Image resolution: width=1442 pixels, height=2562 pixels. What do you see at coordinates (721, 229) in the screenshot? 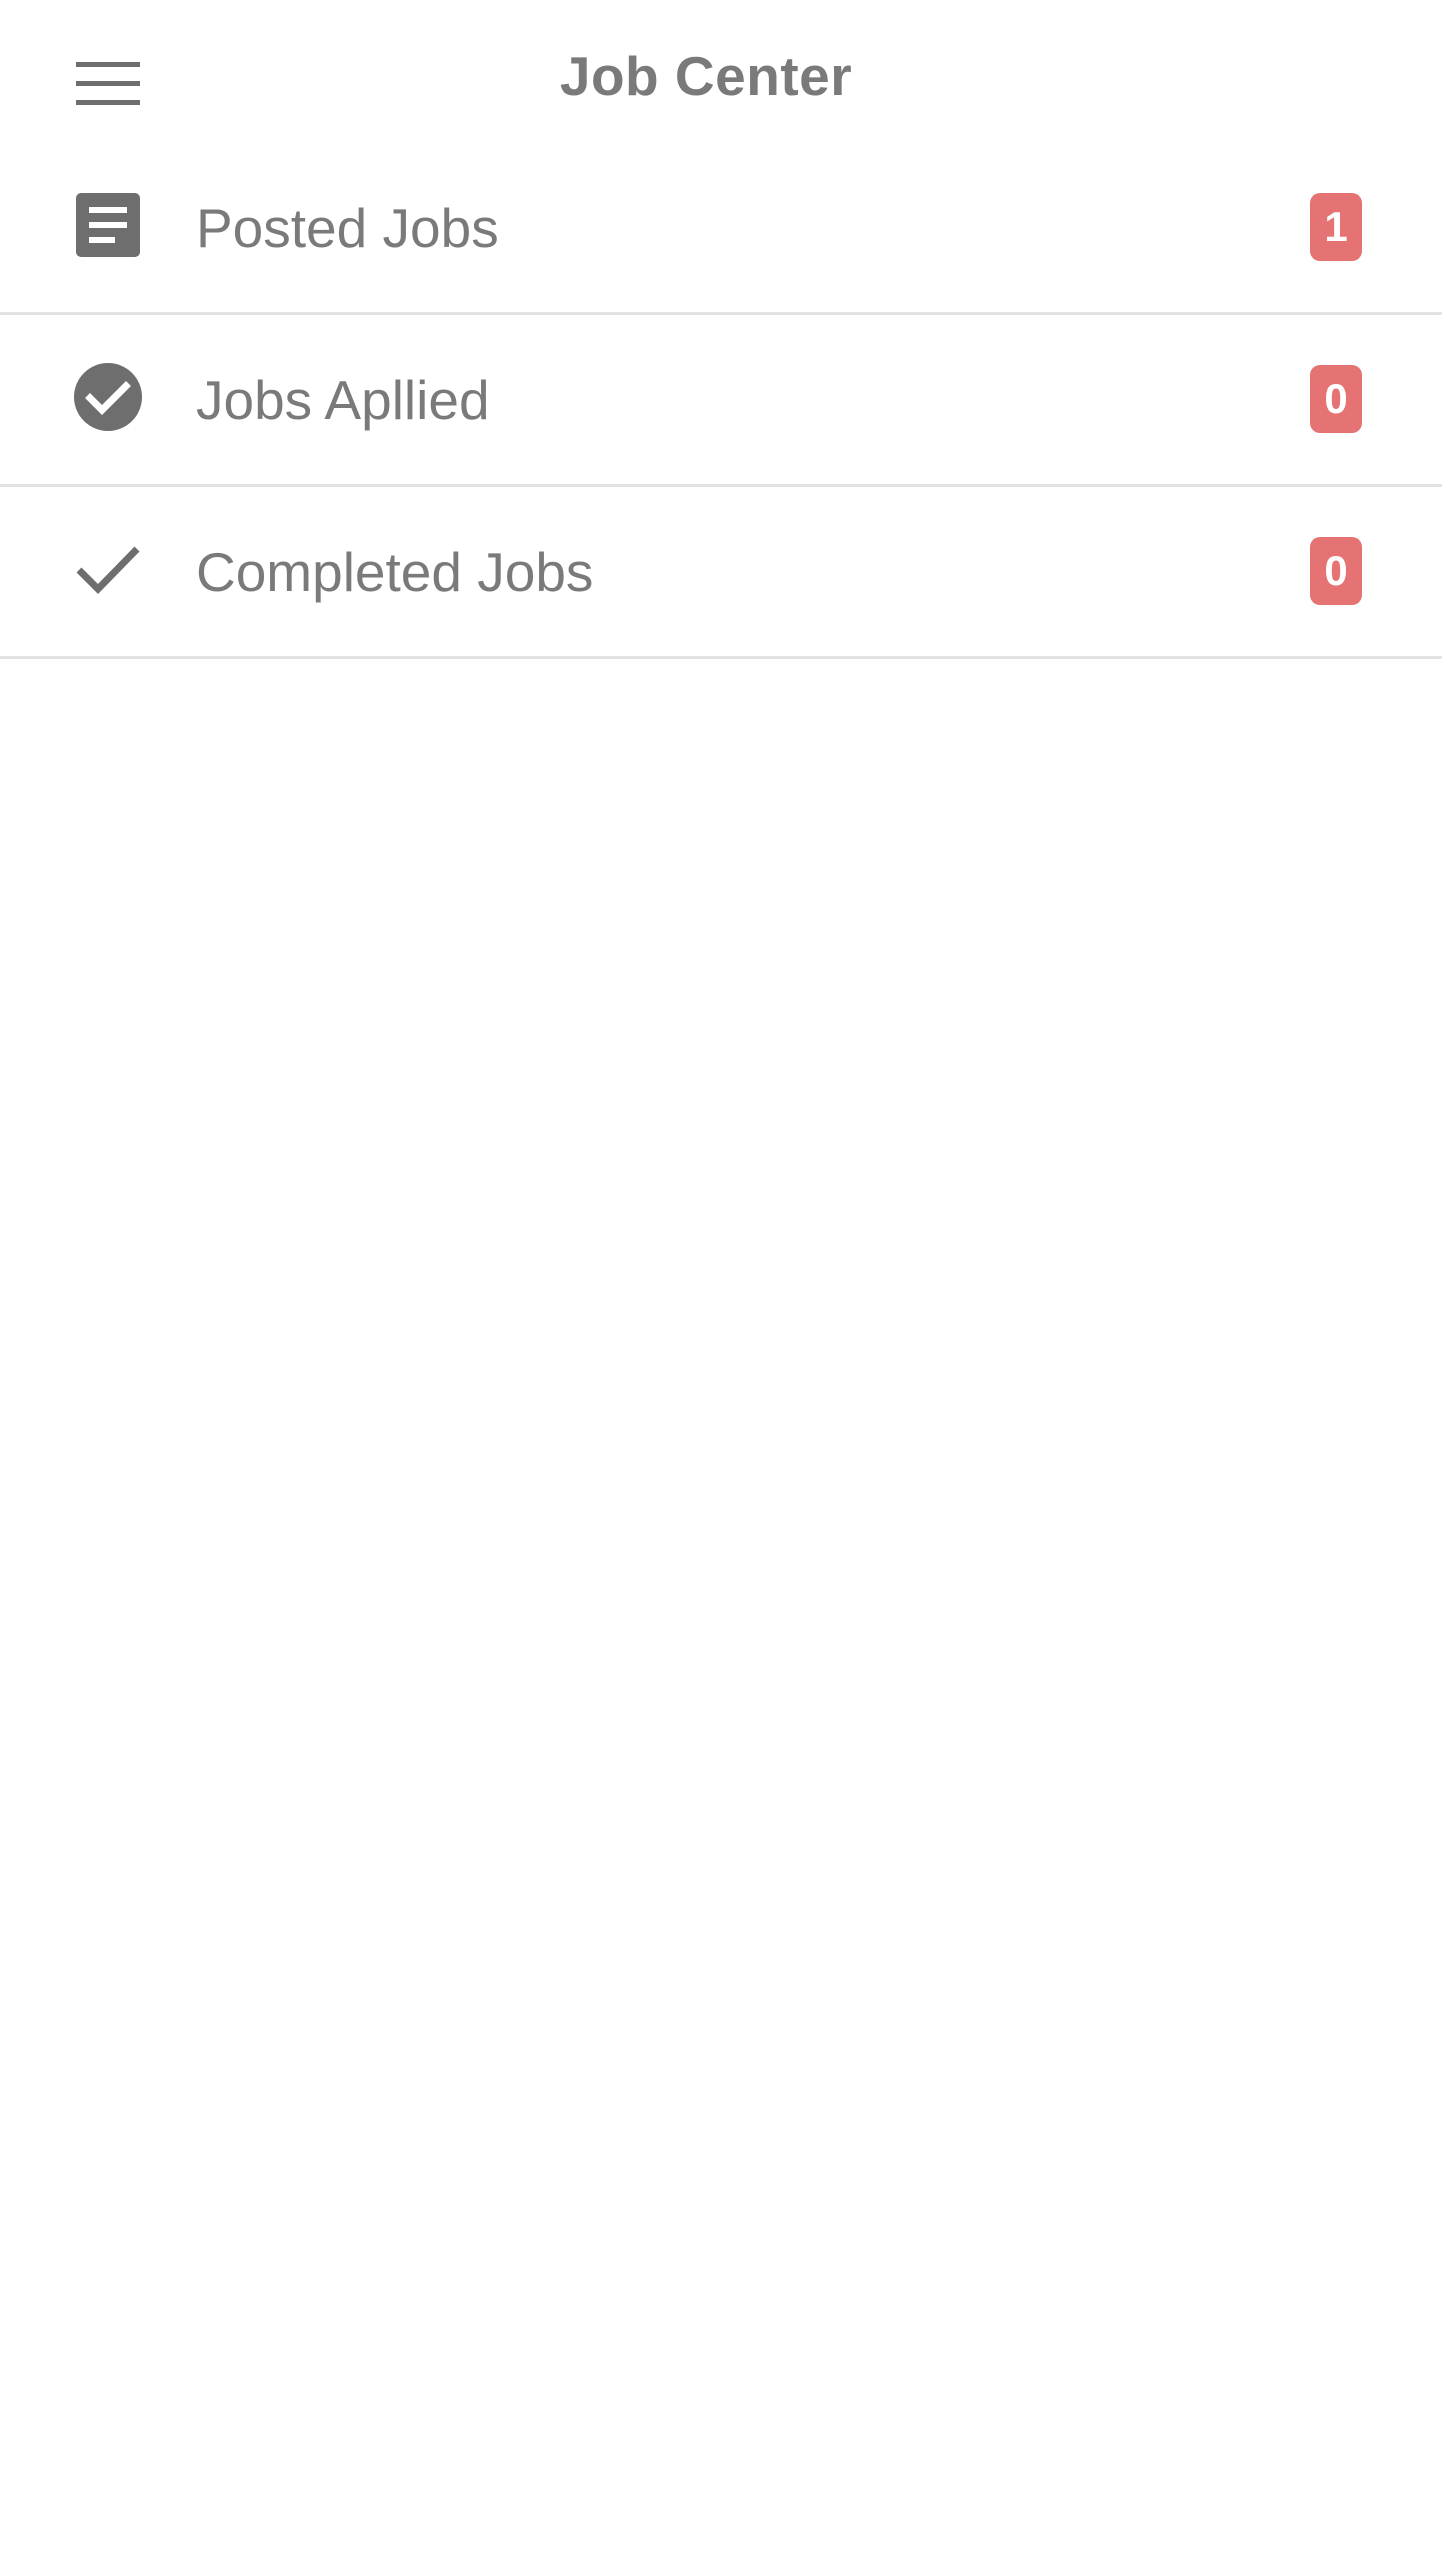
I see `list-item-posted-jobs: Posted Jobs 1` at bounding box center [721, 229].